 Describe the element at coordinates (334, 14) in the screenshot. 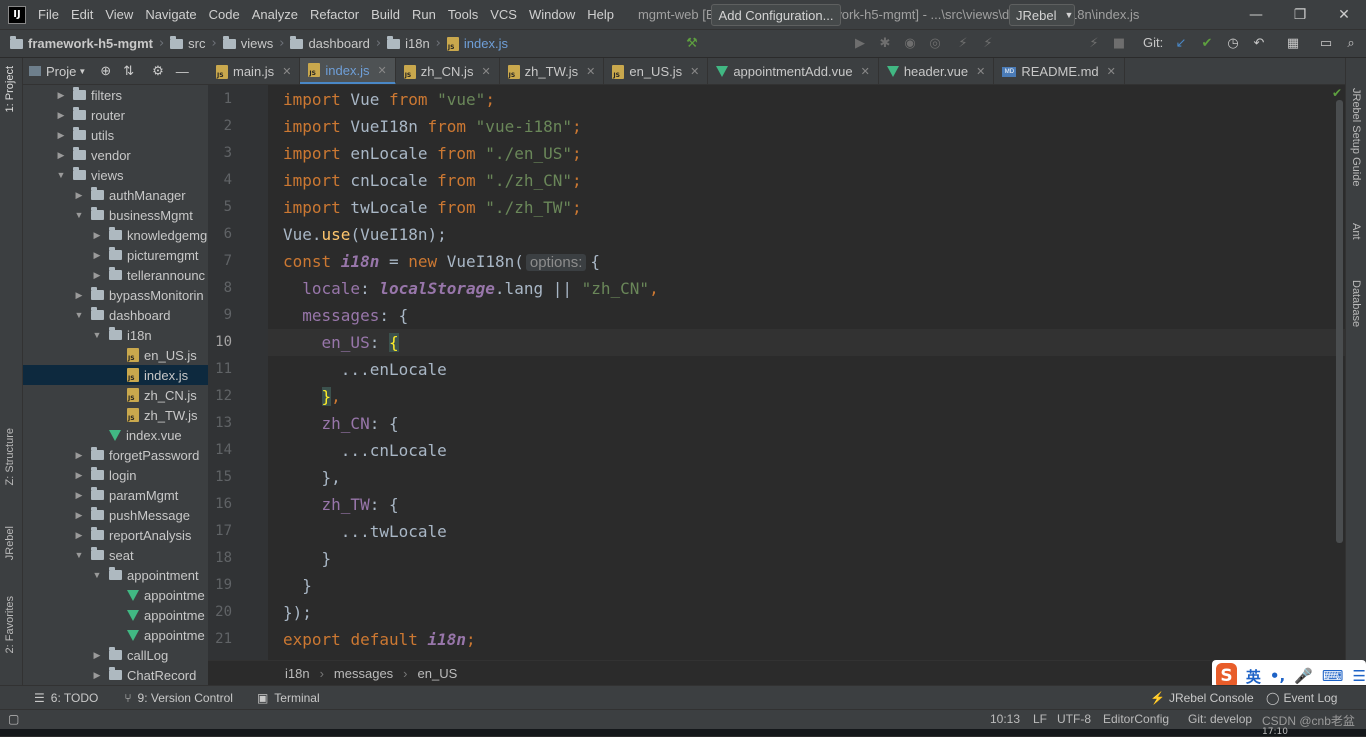

I see `menu-refactor: Refactor` at that location.